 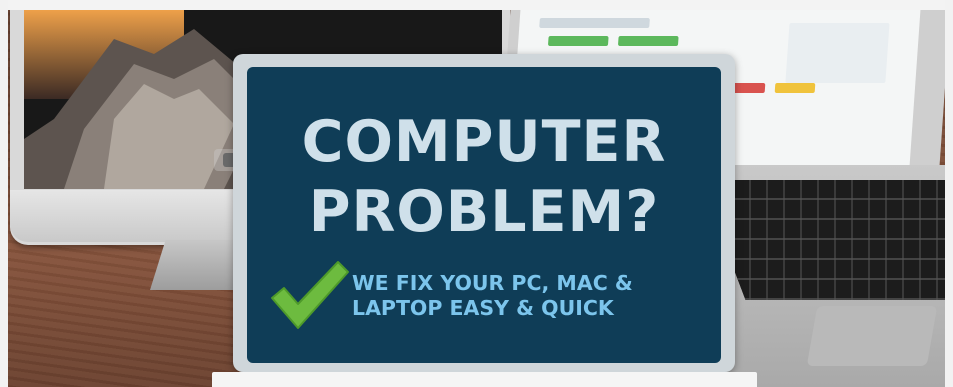 I want to click on headline-line-2: PROBLEM?, so click(x=484, y=212).